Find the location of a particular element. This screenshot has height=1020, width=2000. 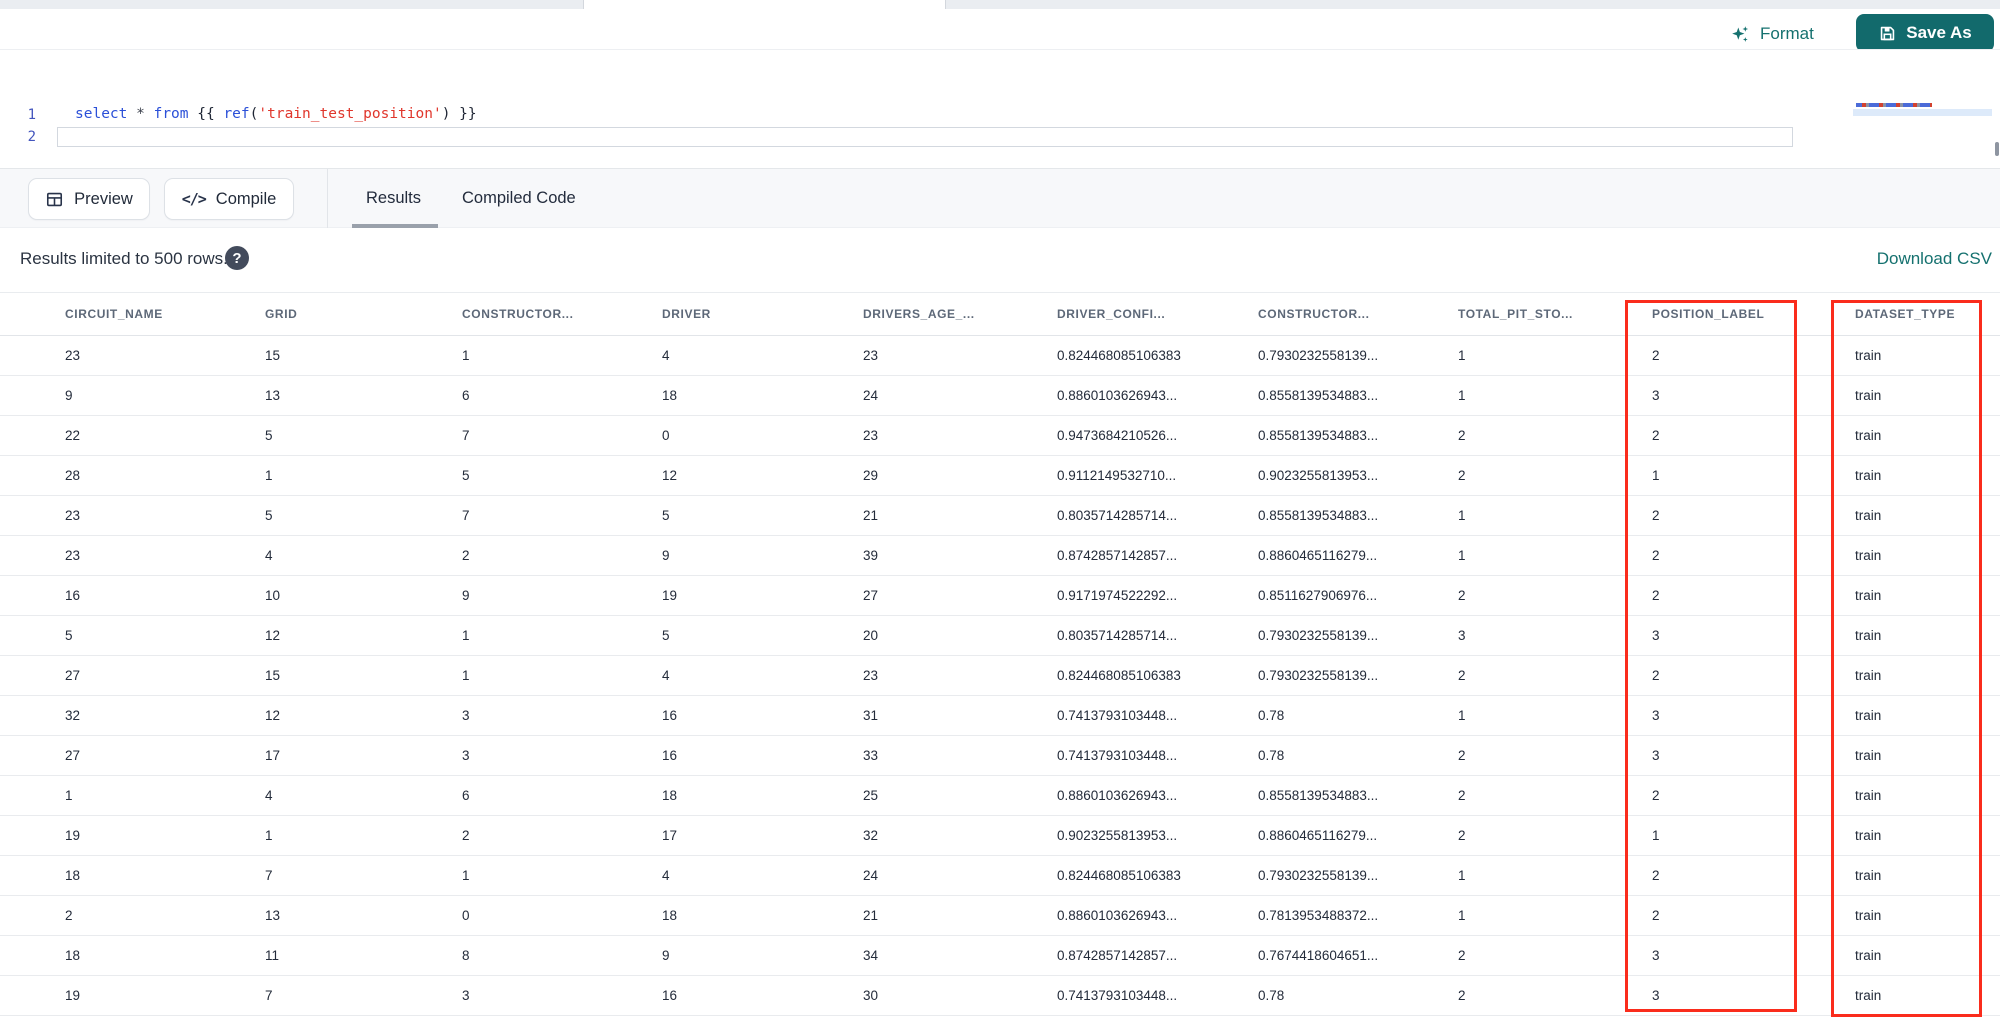

table-cell: 13 is located at coordinates (273, 915).